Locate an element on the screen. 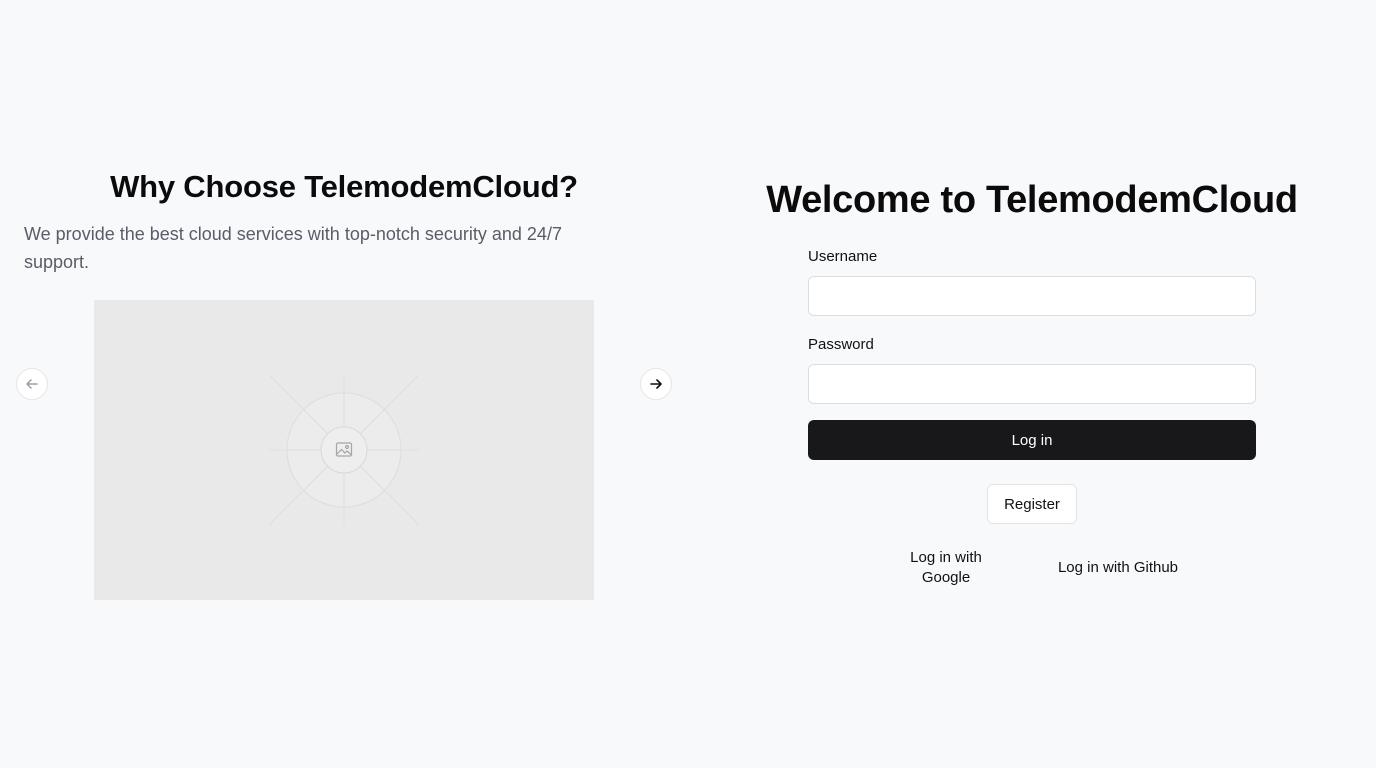 This screenshot has height=768, width=1376. carousel-image is located at coordinates (344, 450).